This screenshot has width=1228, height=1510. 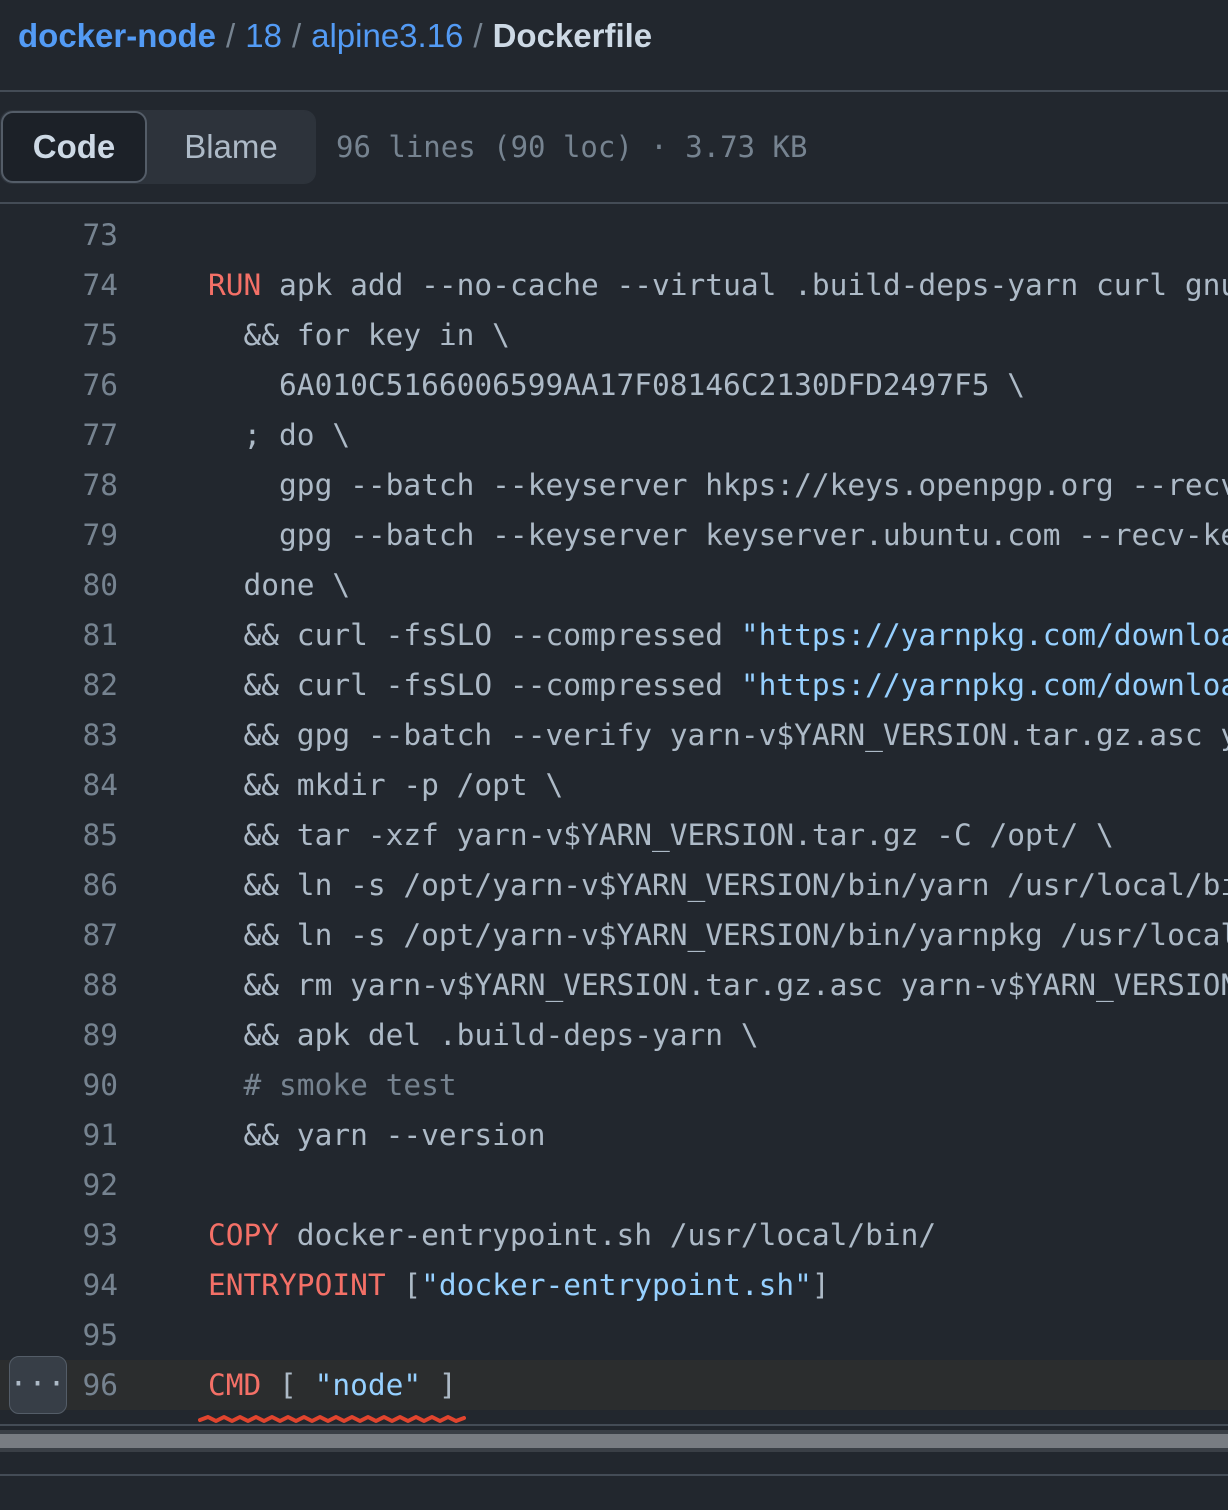 I want to click on code-line: 90 # smoke test, so click(x=614, y=1085).